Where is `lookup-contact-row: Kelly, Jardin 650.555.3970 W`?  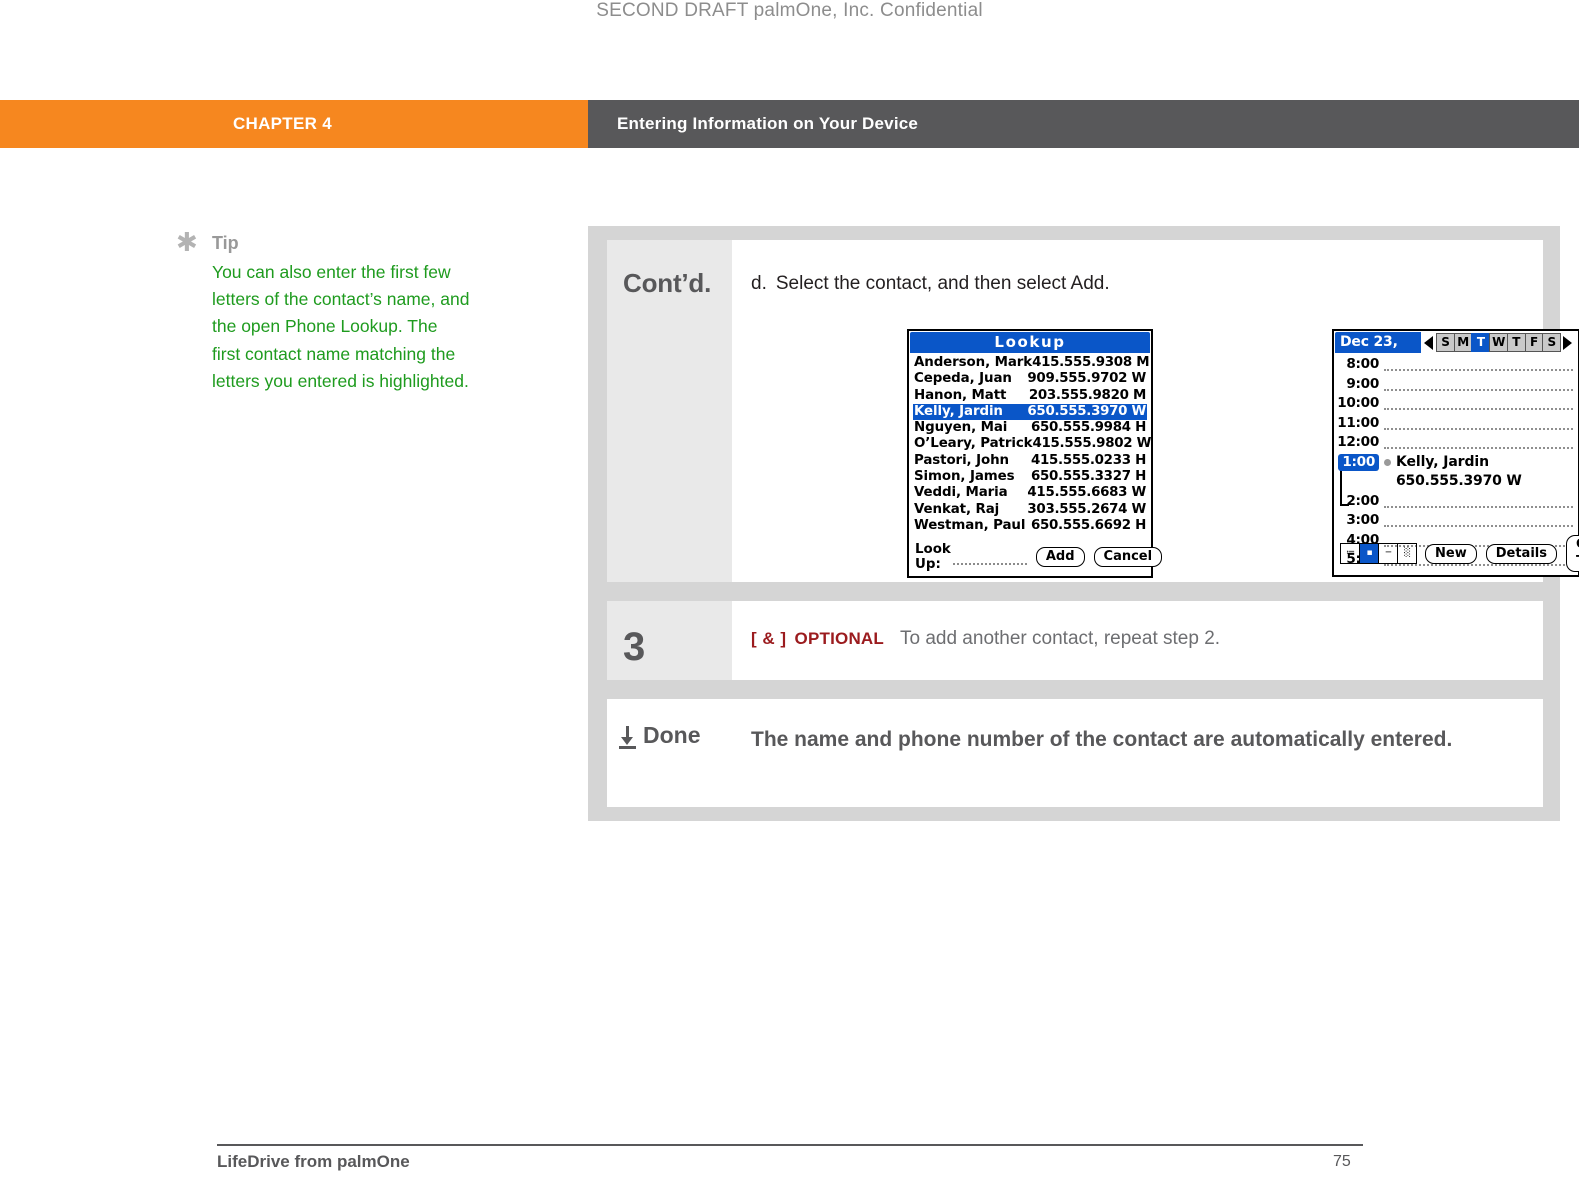 lookup-contact-row: Kelly, Jardin 650.555.3970 W is located at coordinates (1030, 412).